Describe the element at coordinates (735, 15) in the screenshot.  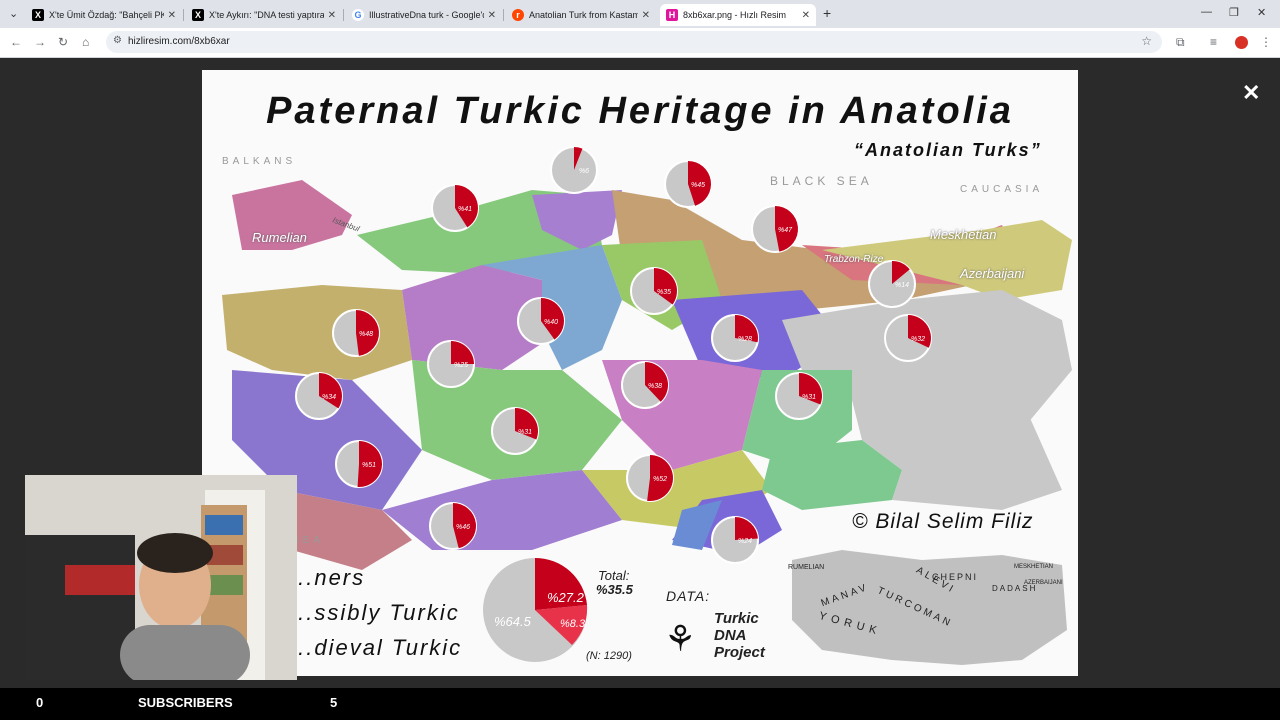
I see `tab-title: 8xb6xar.png - Hızlı Resim` at that location.